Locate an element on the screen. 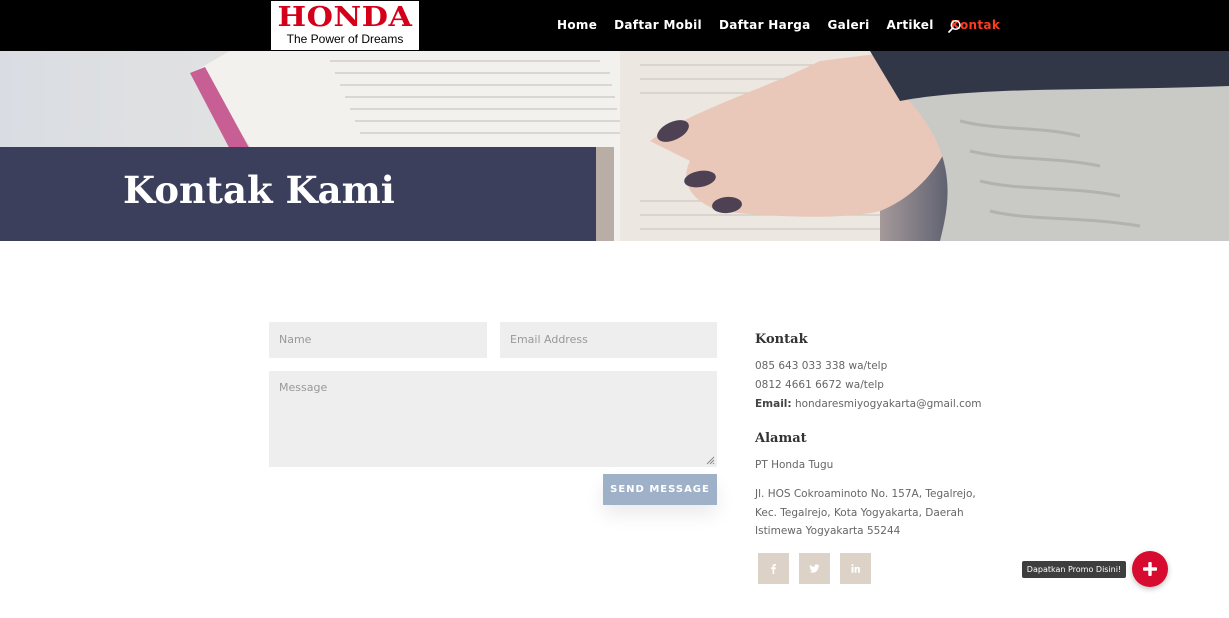  address-line-3: Istimewa Yogyakarta 55244 is located at coordinates (828, 531).